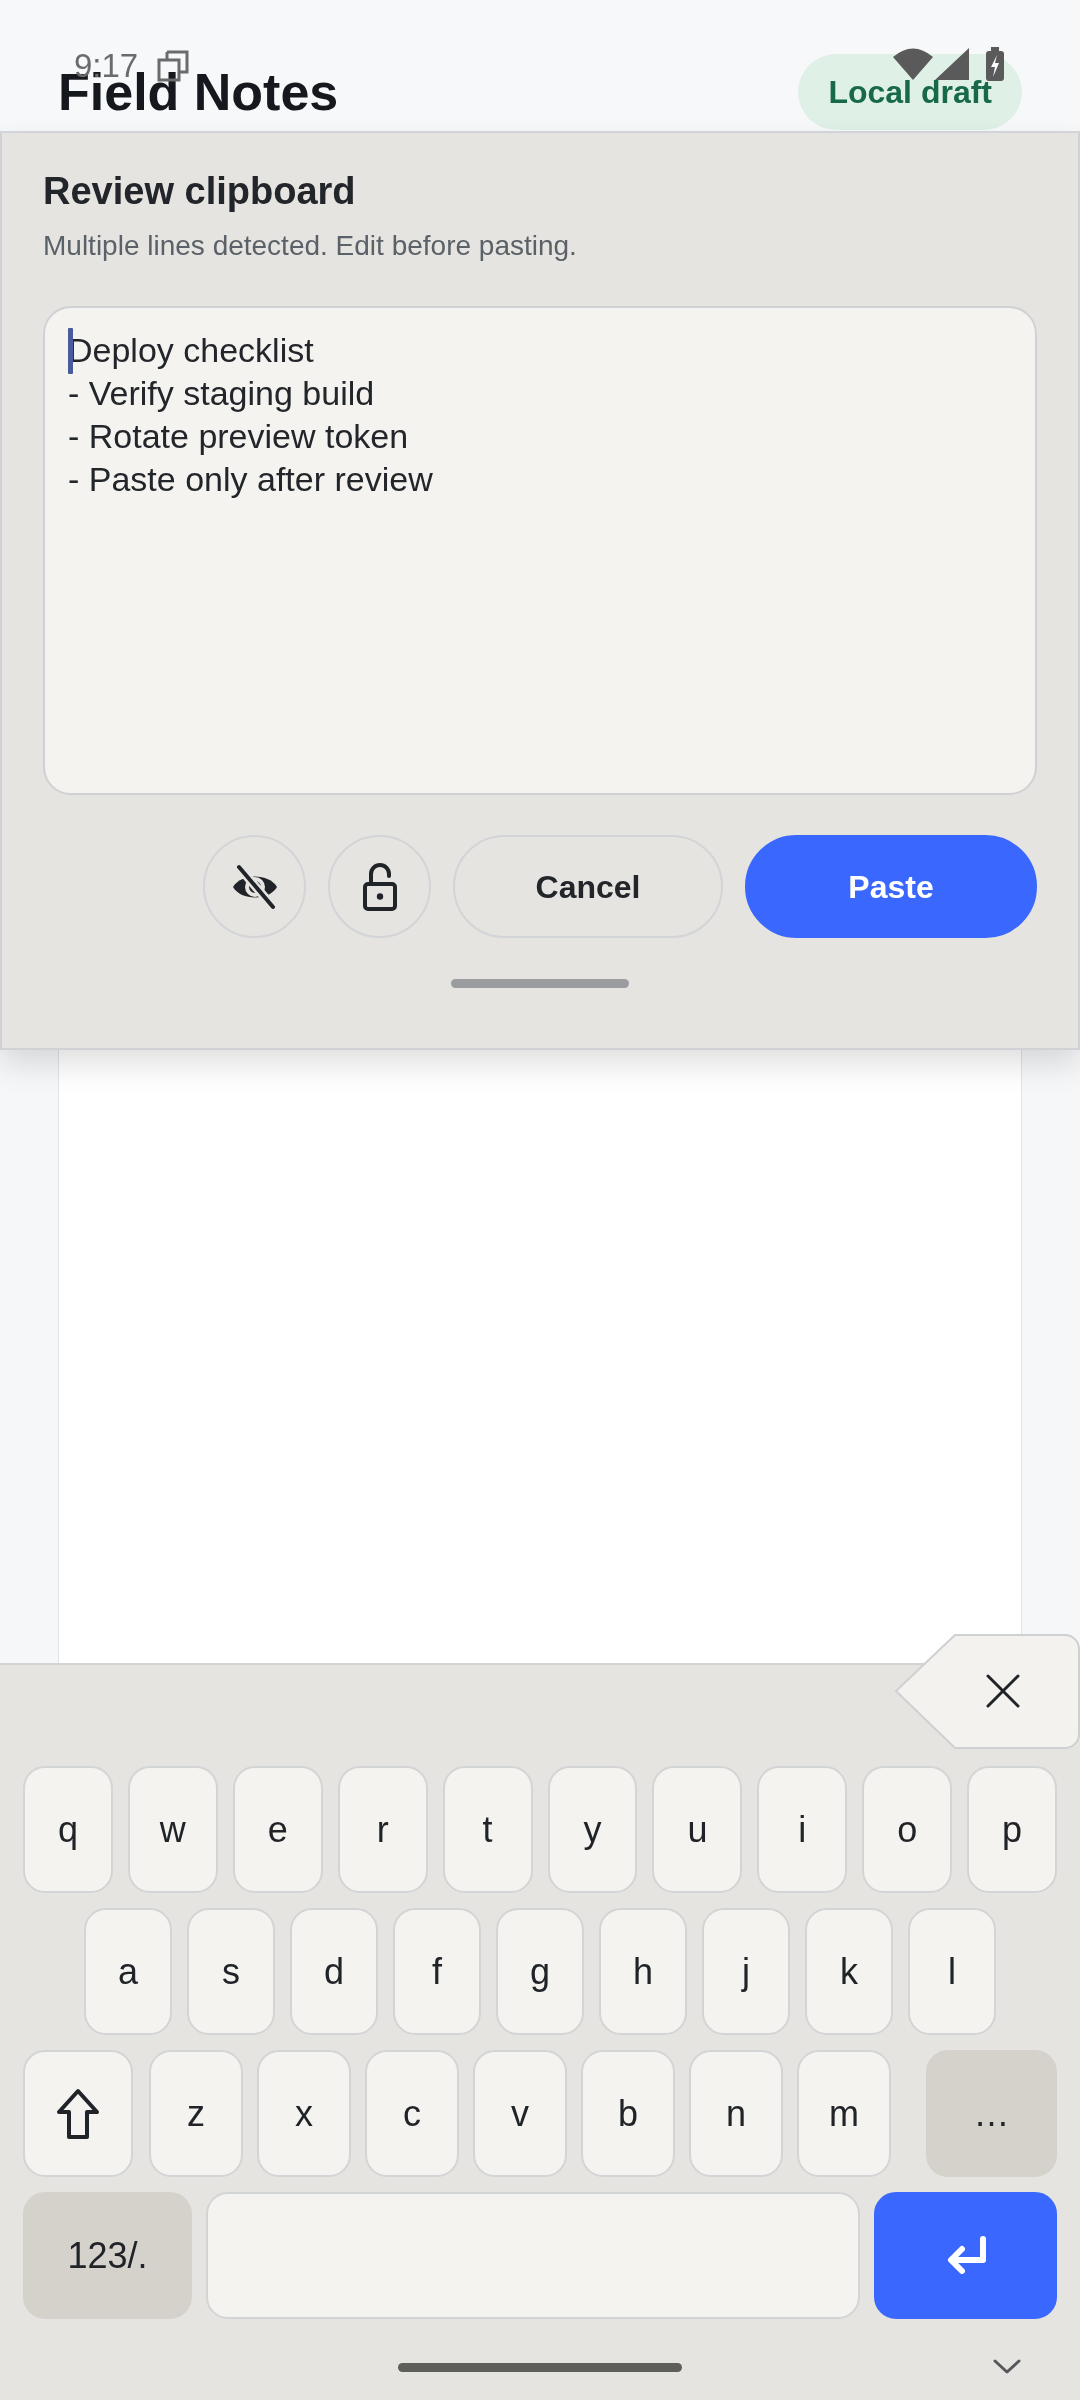 The width and height of the screenshot is (1080, 2400). I want to click on keyboard-key: j, so click(746, 1971).